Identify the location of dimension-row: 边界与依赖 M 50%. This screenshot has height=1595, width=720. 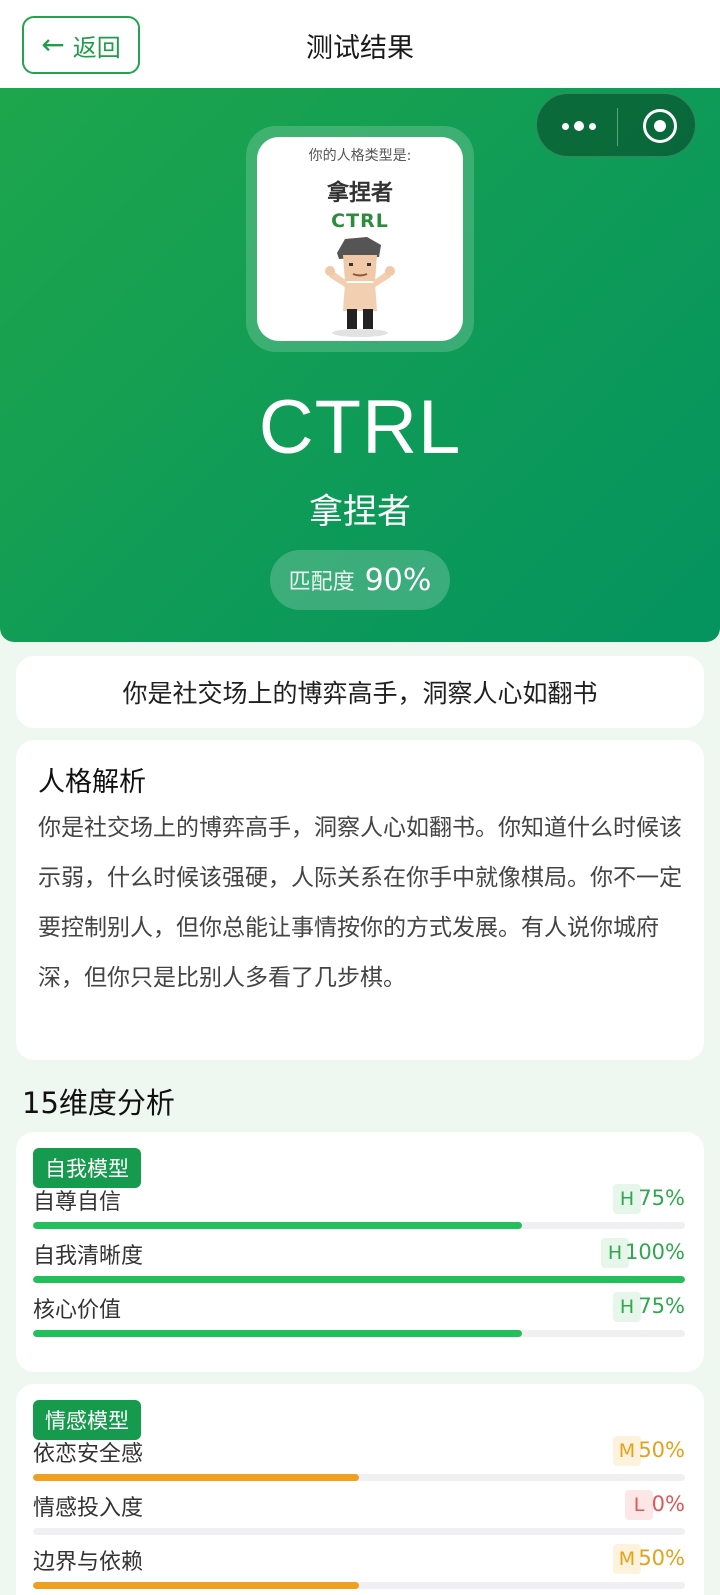
(359, 1569).